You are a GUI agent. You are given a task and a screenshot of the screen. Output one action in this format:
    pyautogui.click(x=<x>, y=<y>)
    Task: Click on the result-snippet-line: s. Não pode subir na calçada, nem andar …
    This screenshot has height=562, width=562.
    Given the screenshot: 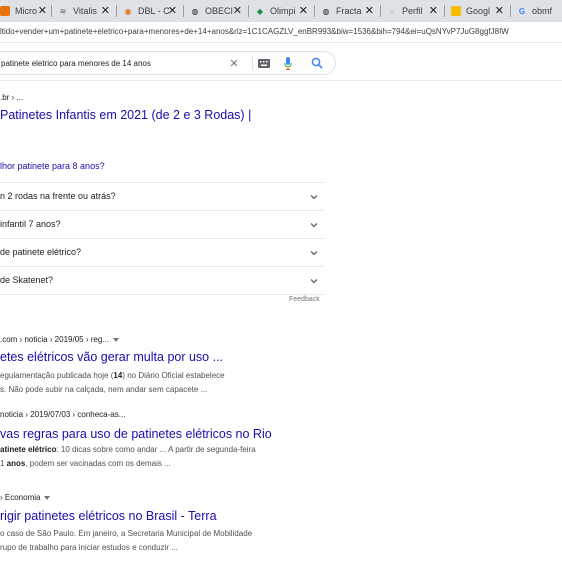 What is the action you would take?
    pyautogui.click(x=104, y=389)
    